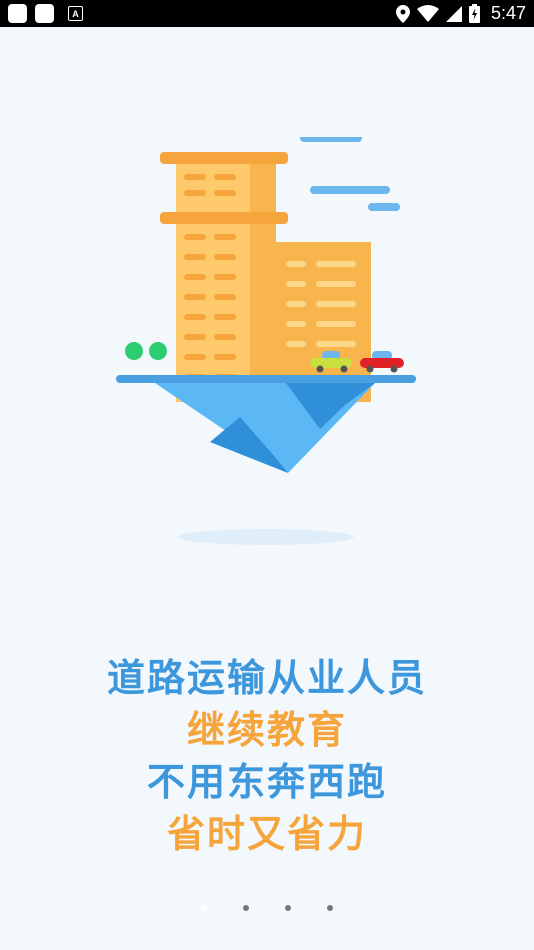 This screenshot has height=950, width=534. I want to click on a-notification-icon: A, so click(75, 13).